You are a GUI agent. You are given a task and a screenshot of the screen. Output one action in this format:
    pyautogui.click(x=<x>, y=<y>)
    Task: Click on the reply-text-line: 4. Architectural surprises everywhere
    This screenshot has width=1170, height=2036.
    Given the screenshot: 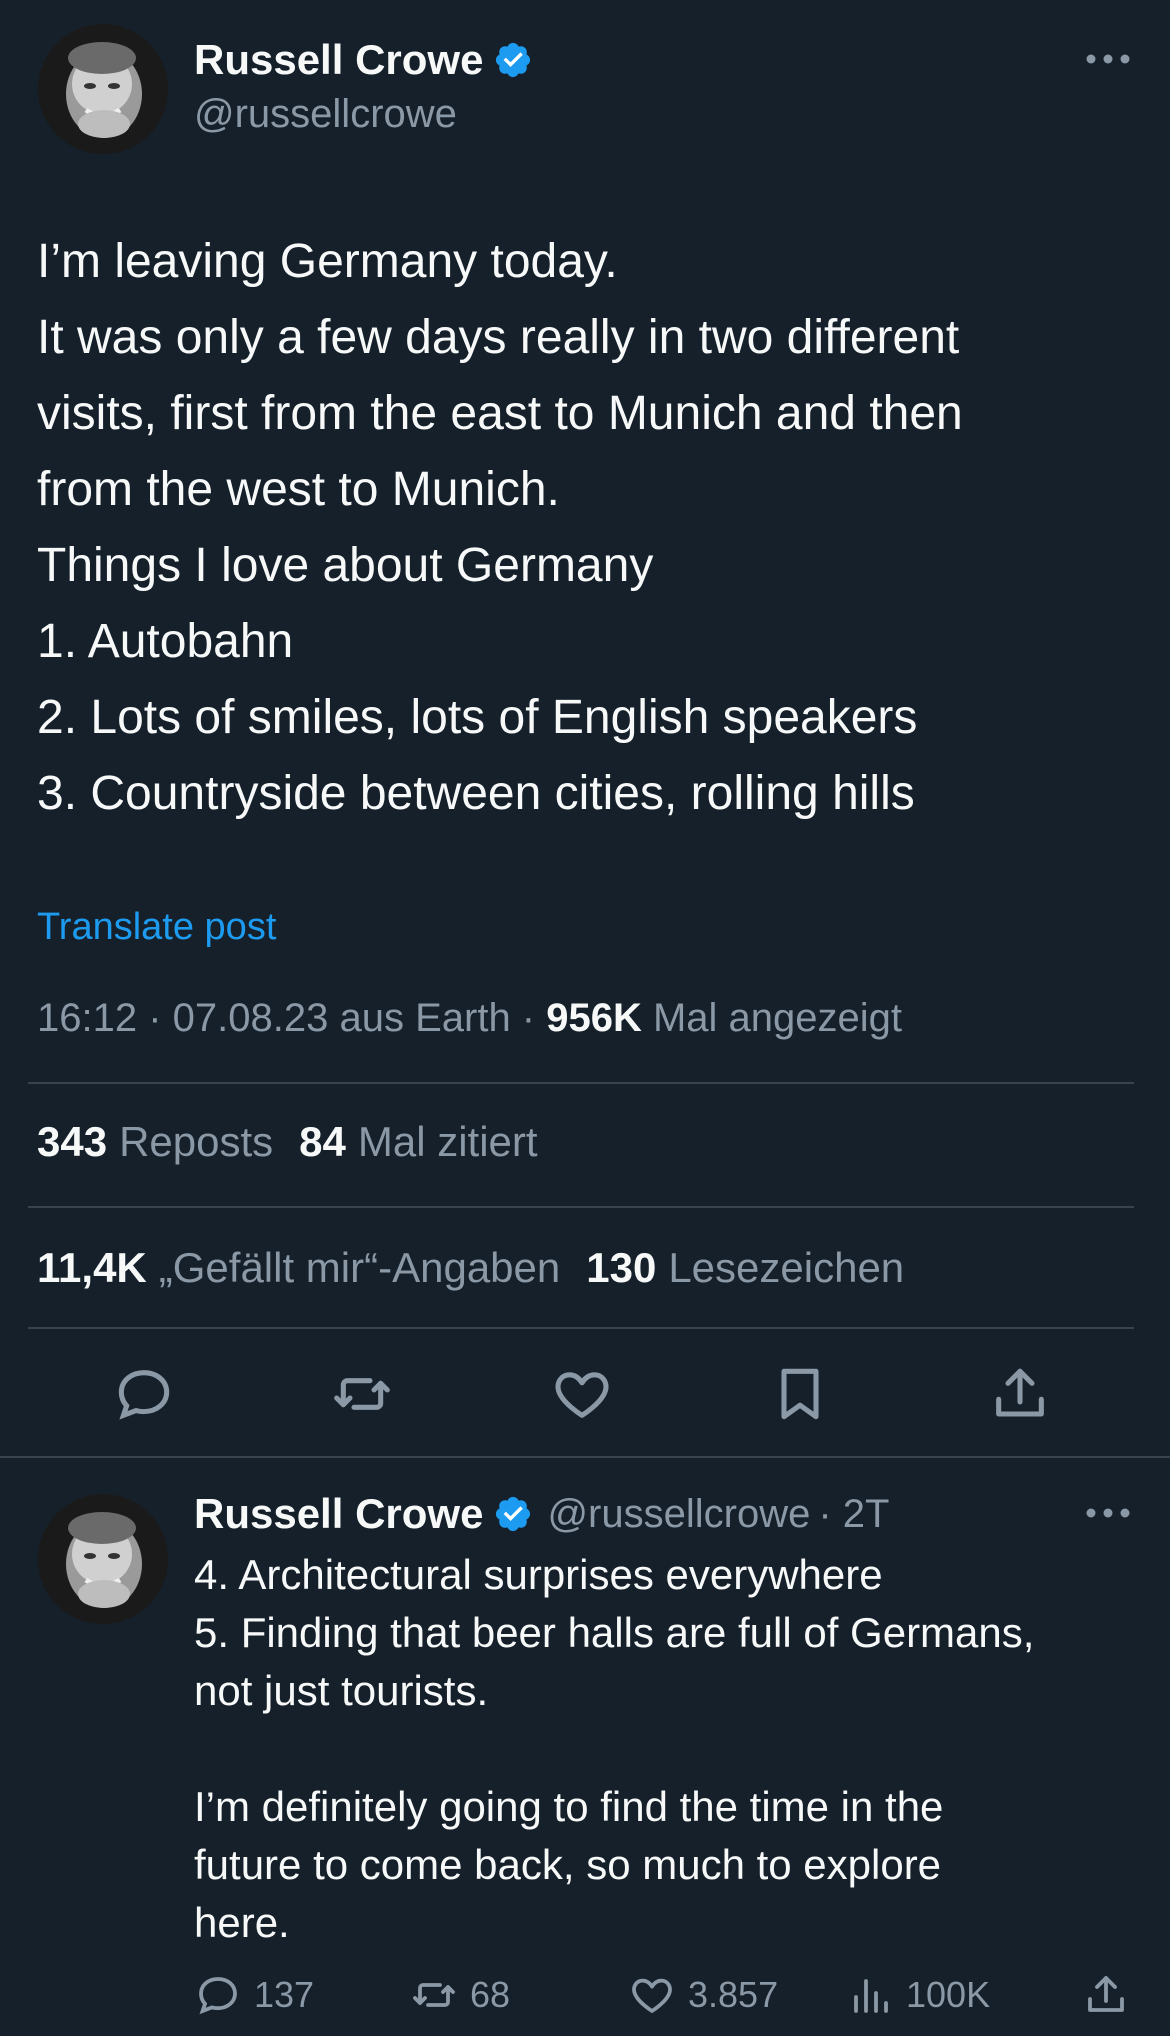 What is the action you would take?
    pyautogui.click(x=538, y=1574)
    